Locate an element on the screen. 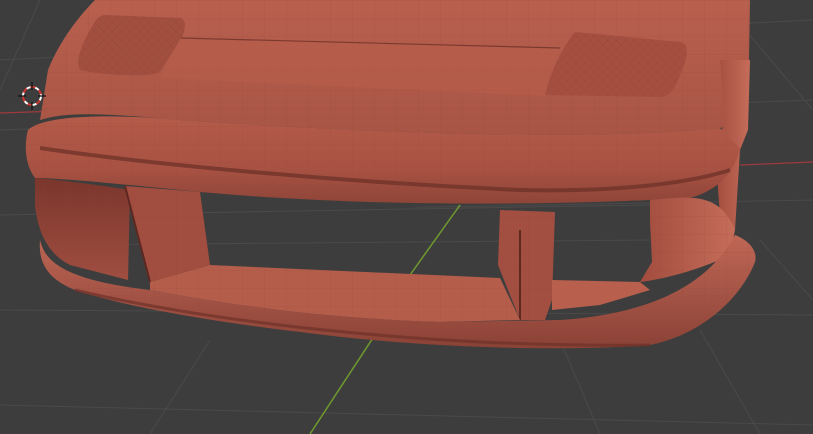  3d-cursor-icon is located at coordinates (32, 96).